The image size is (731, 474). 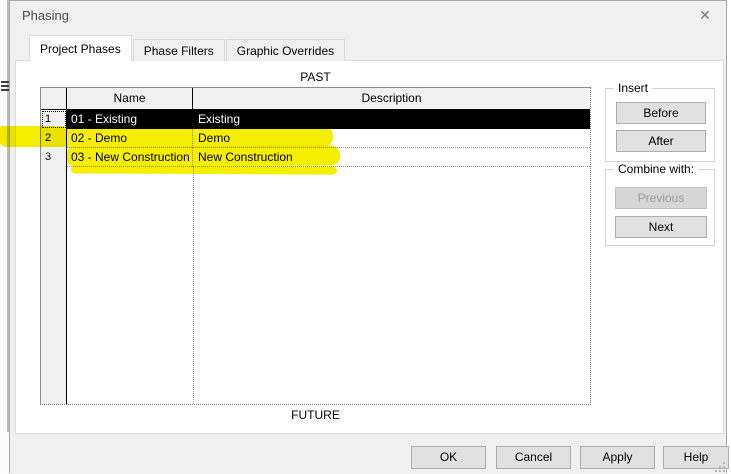 I want to click on table-row: 3 03 - New Construction New Construction, so click(x=315, y=157).